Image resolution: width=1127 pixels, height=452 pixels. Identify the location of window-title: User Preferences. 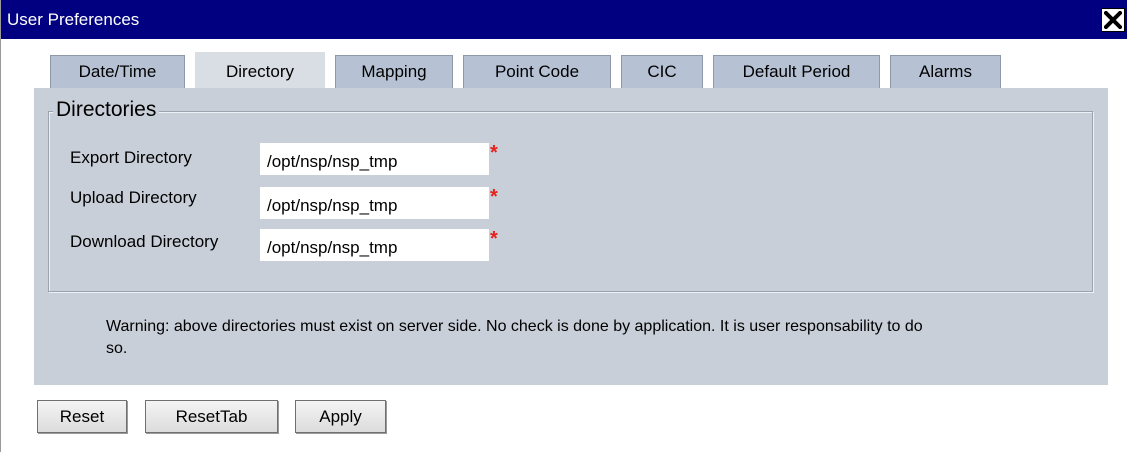
(73, 19).